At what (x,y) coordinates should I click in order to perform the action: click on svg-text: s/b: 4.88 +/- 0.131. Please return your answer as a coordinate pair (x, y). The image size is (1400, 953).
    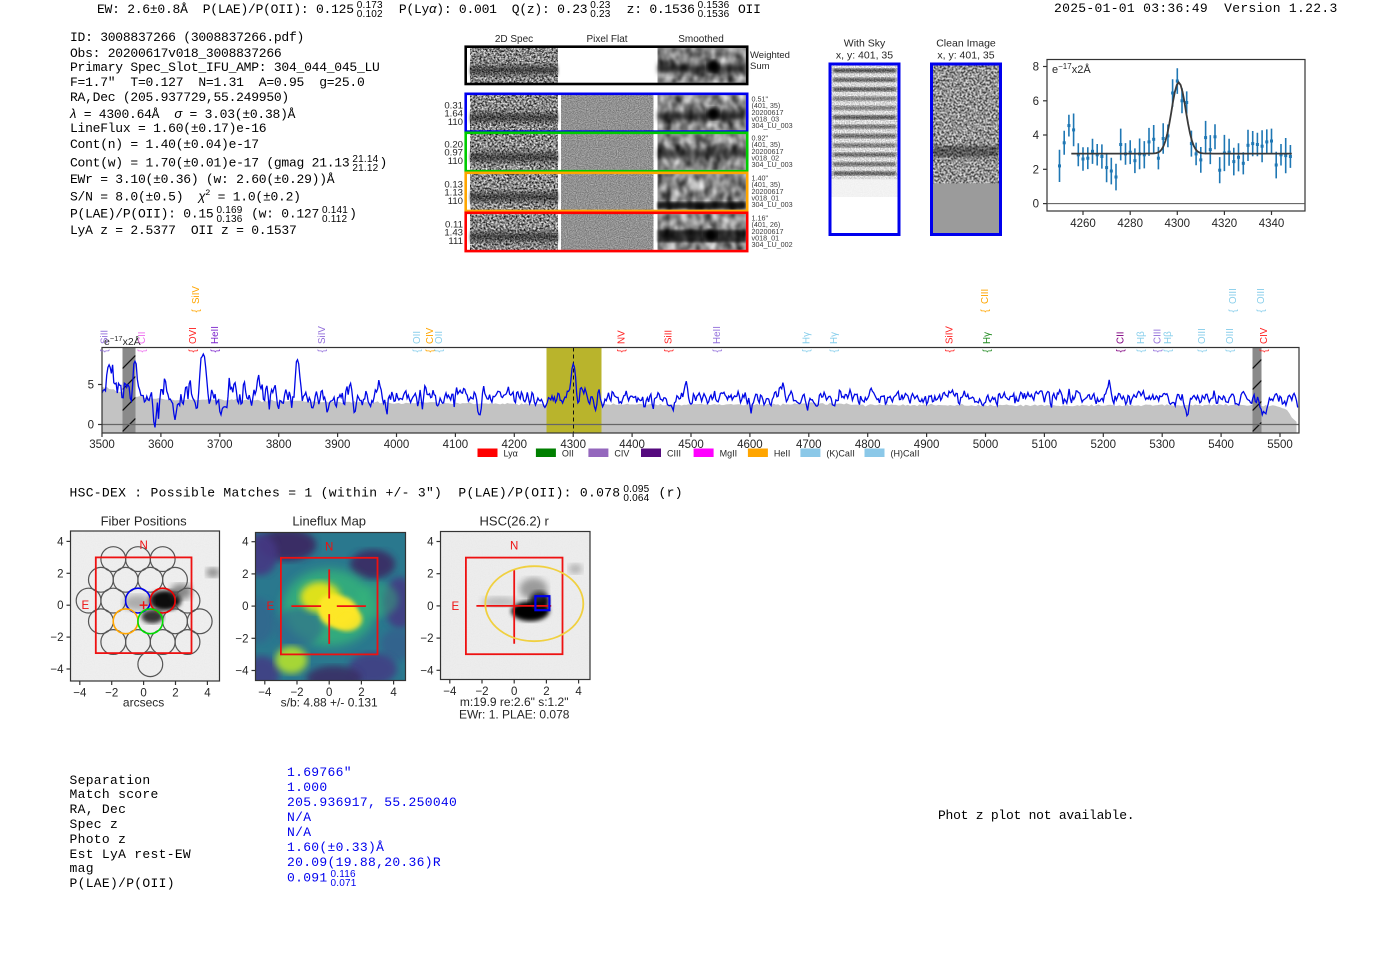
    Looking at the image, I should click on (329, 703).